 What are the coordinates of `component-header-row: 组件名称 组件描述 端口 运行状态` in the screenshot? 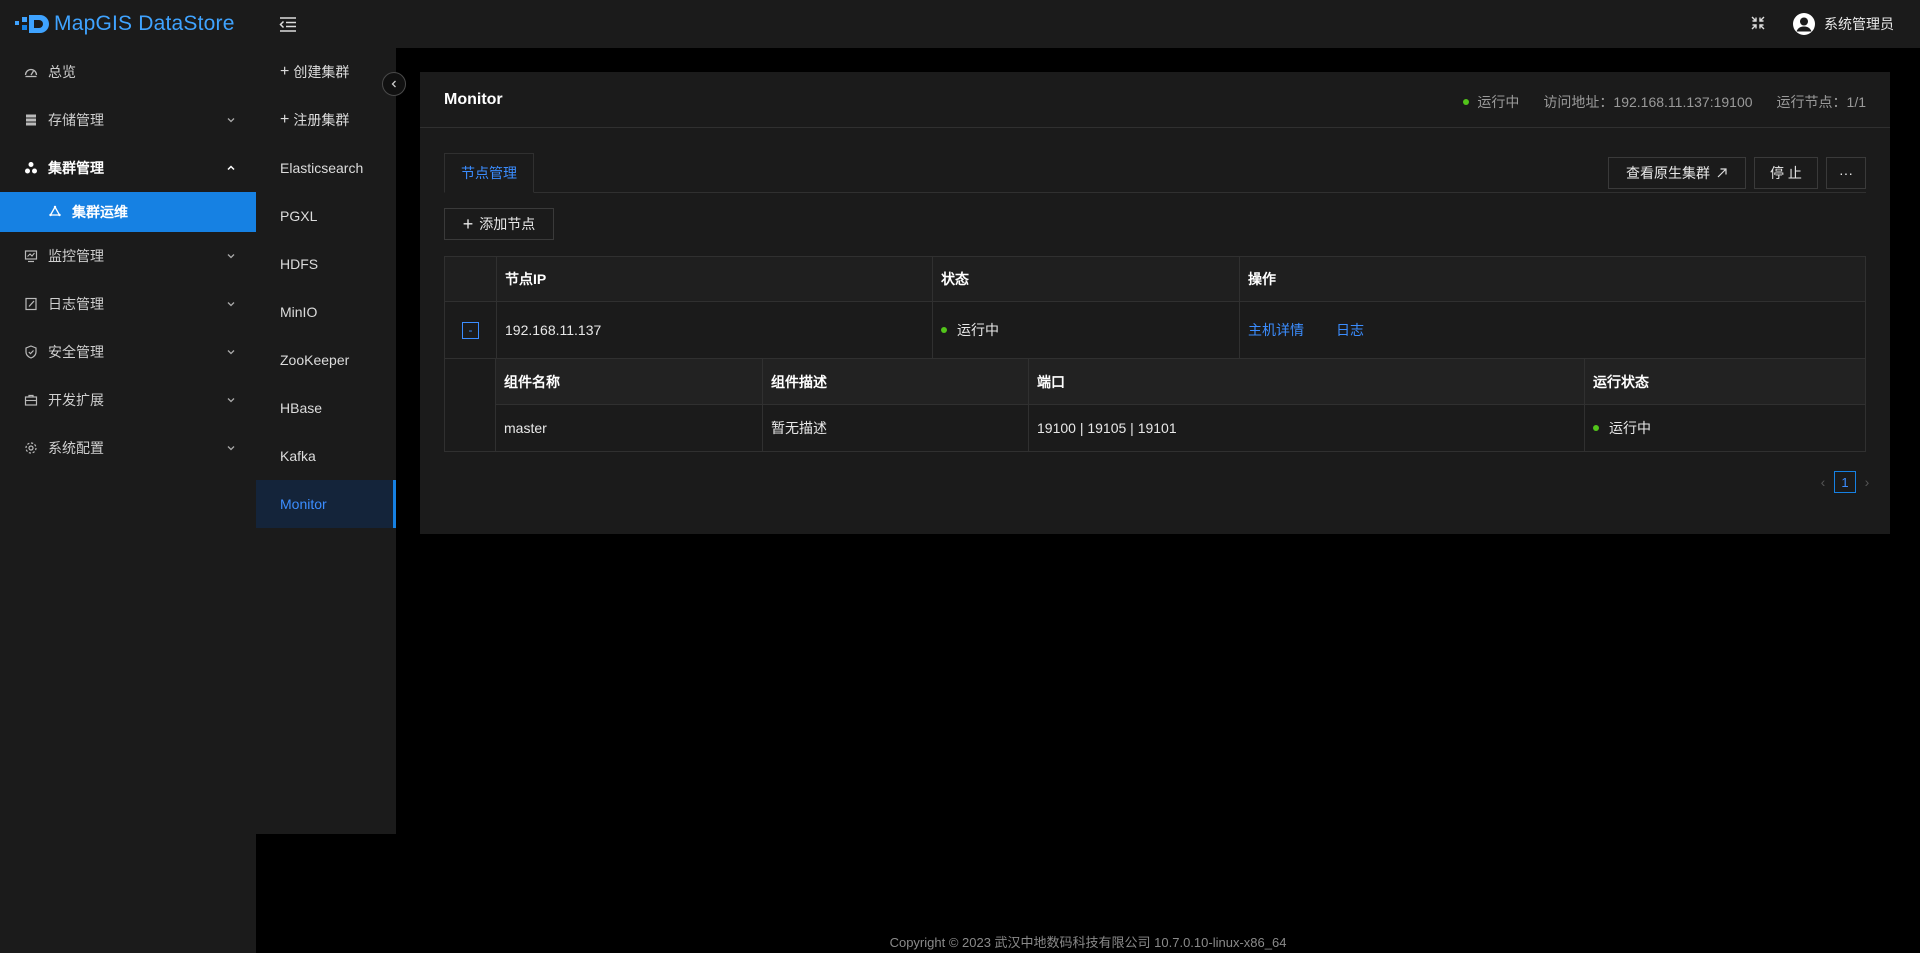 It's located at (1180, 382).